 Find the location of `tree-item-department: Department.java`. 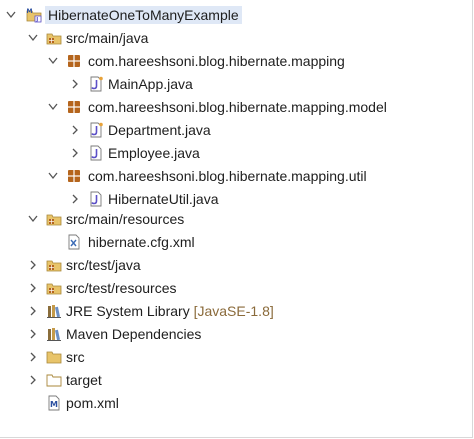

tree-item-department: Department.java is located at coordinates (235, 130).